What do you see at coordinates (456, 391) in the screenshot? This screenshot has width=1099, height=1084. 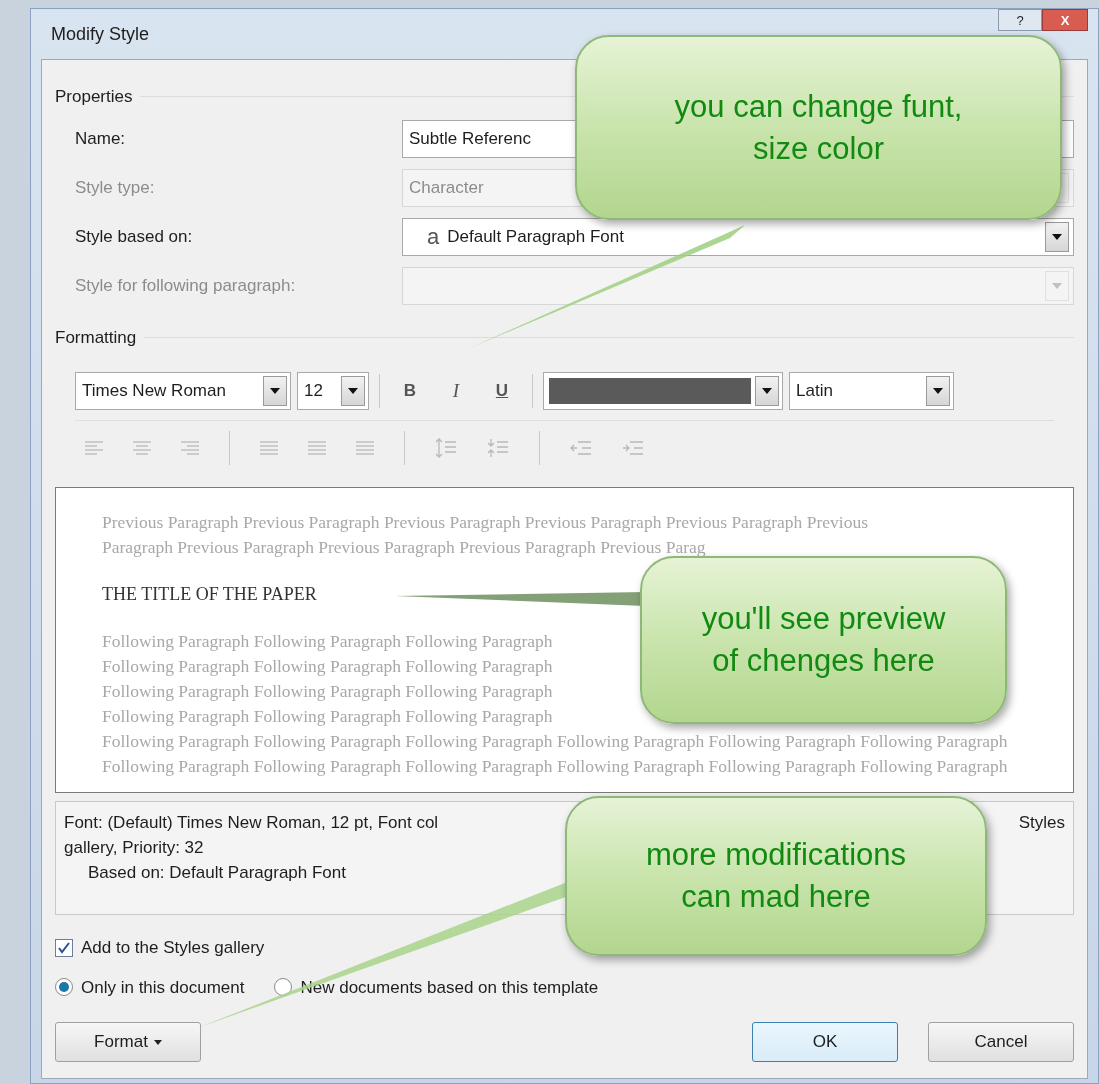 I see `italic-button: I` at bounding box center [456, 391].